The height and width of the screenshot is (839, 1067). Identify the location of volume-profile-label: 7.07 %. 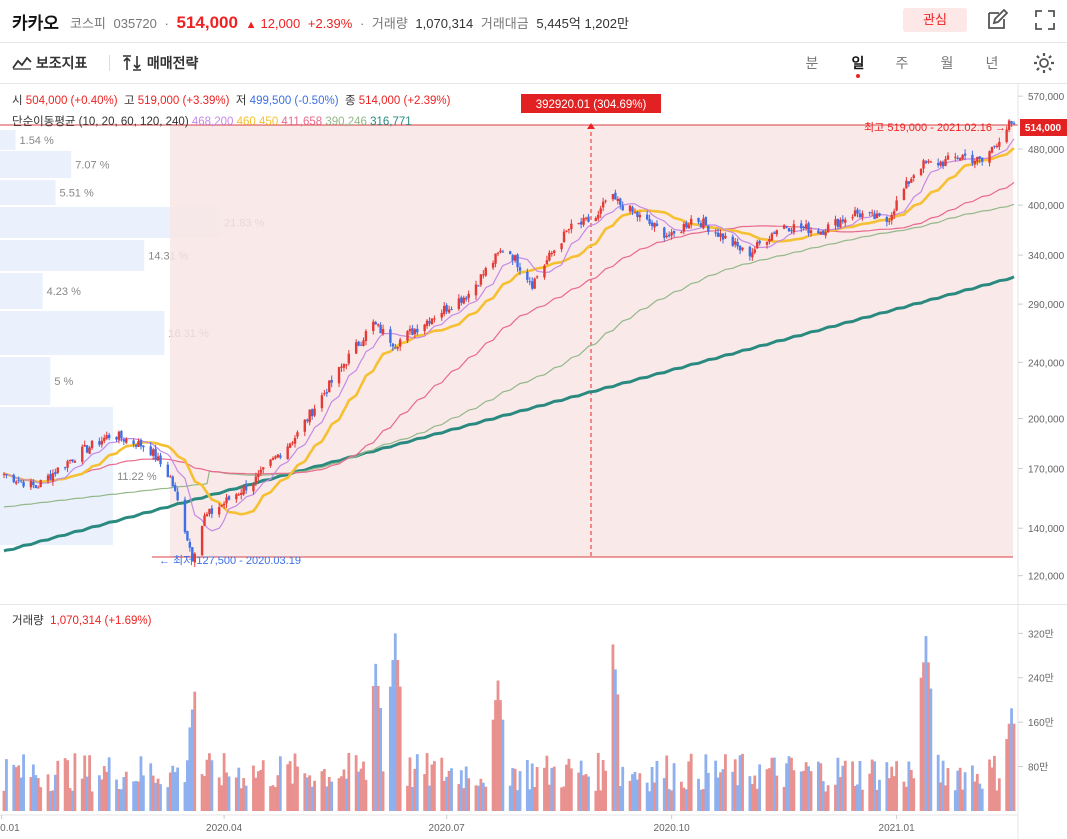
(92, 166).